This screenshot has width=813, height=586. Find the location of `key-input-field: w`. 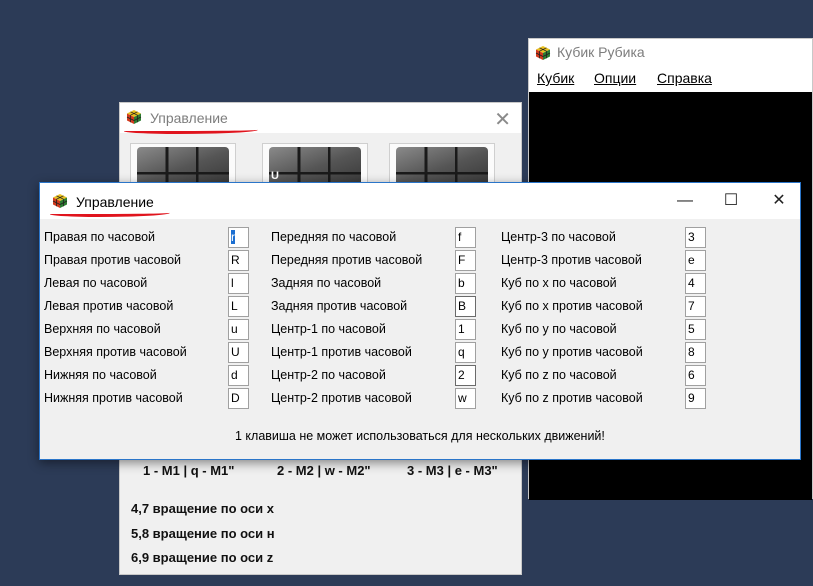

key-input-field: w is located at coordinates (465, 398).